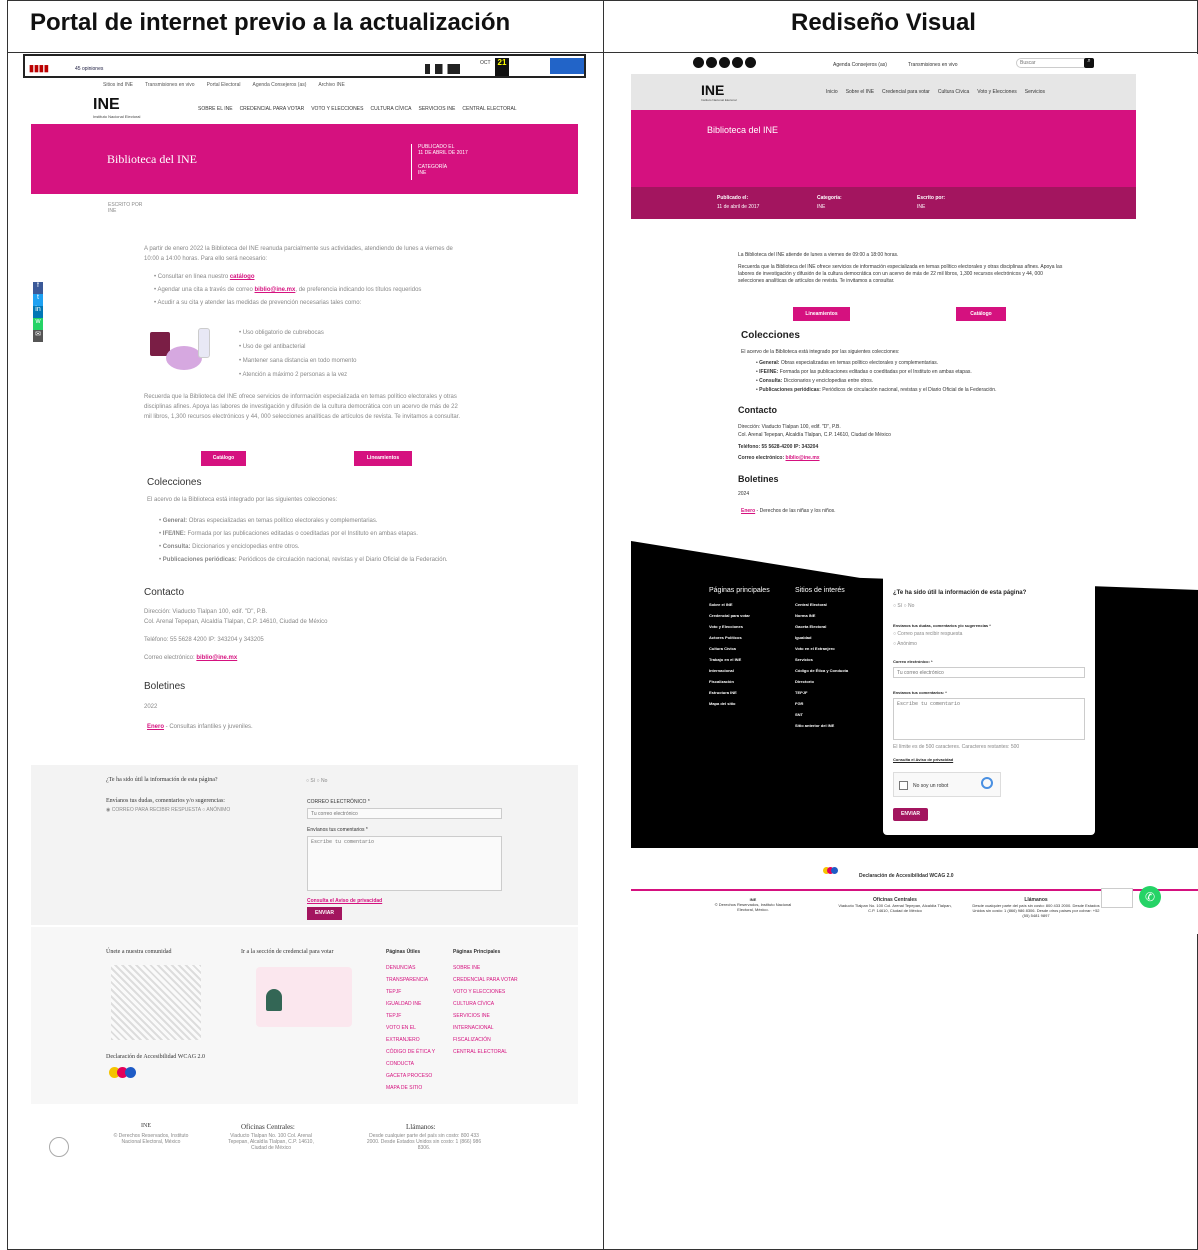  What do you see at coordinates (832, 92) in the screenshot?
I see `nav-item: Inicio` at bounding box center [832, 92].